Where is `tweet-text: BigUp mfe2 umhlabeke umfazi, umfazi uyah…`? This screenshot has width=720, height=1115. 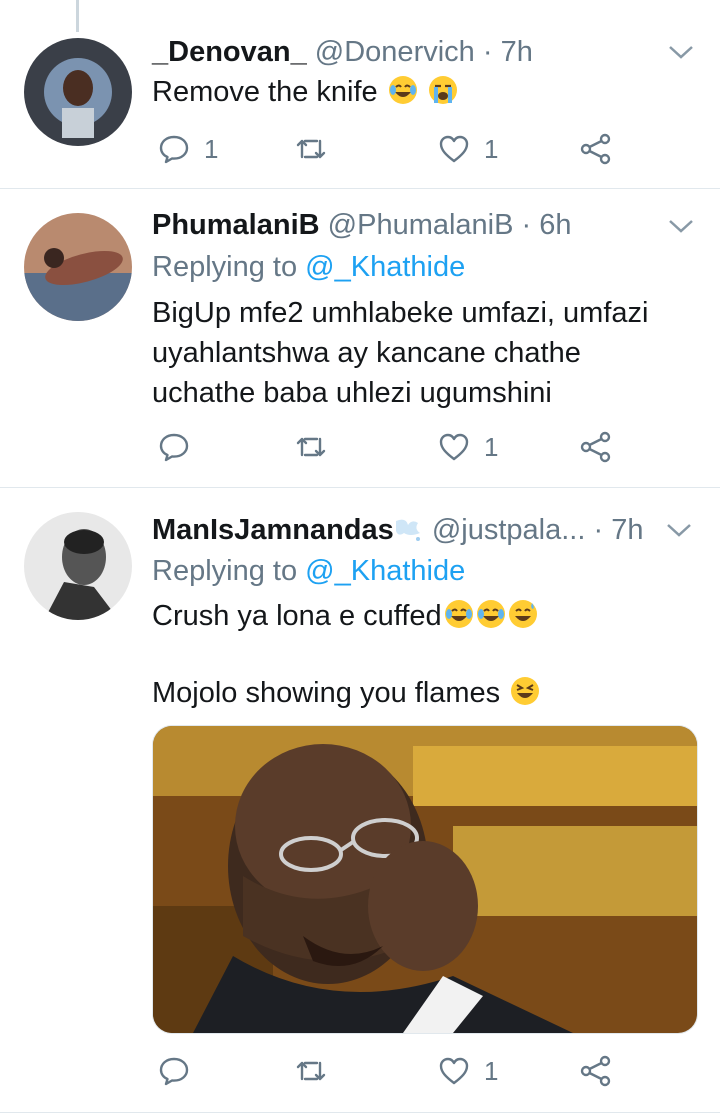 tweet-text: BigUp mfe2 umhlabeke umfazi, umfazi uyah… is located at coordinates (416, 353).